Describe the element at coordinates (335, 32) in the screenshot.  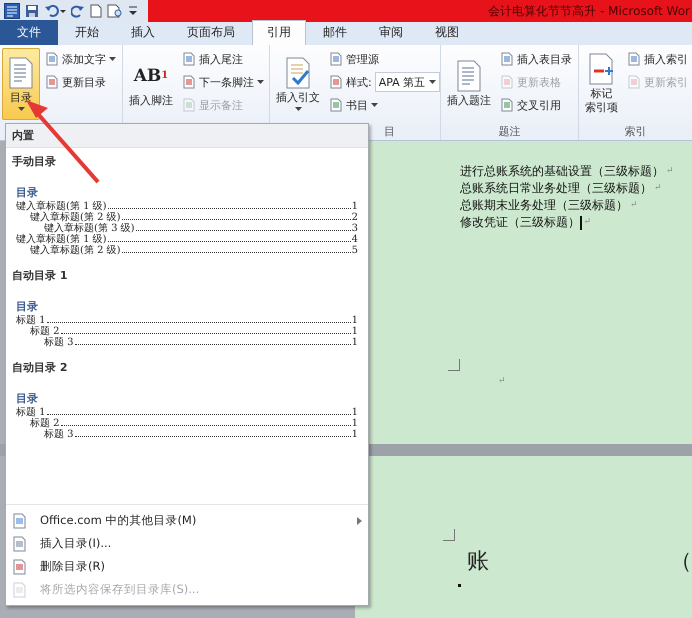
I see `ribbon-tab: 邮件` at that location.